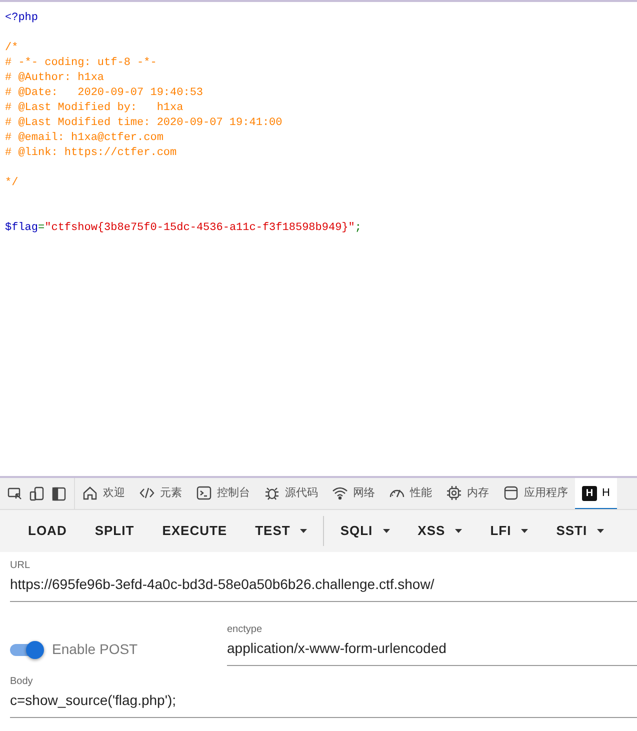 This screenshot has width=637, height=731. I want to click on devtools-tab: 控制台, so click(223, 493).